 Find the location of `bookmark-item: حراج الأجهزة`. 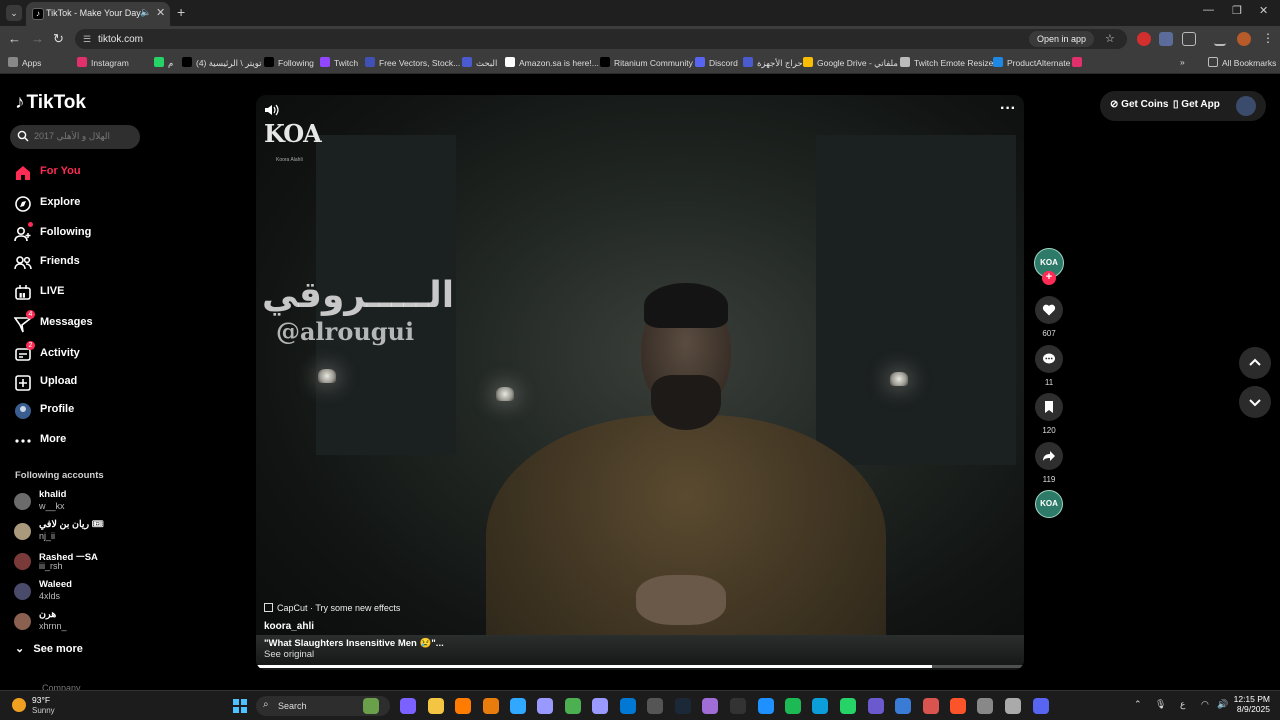

bookmark-item: حراج الأجهزة is located at coordinates (773, 63).